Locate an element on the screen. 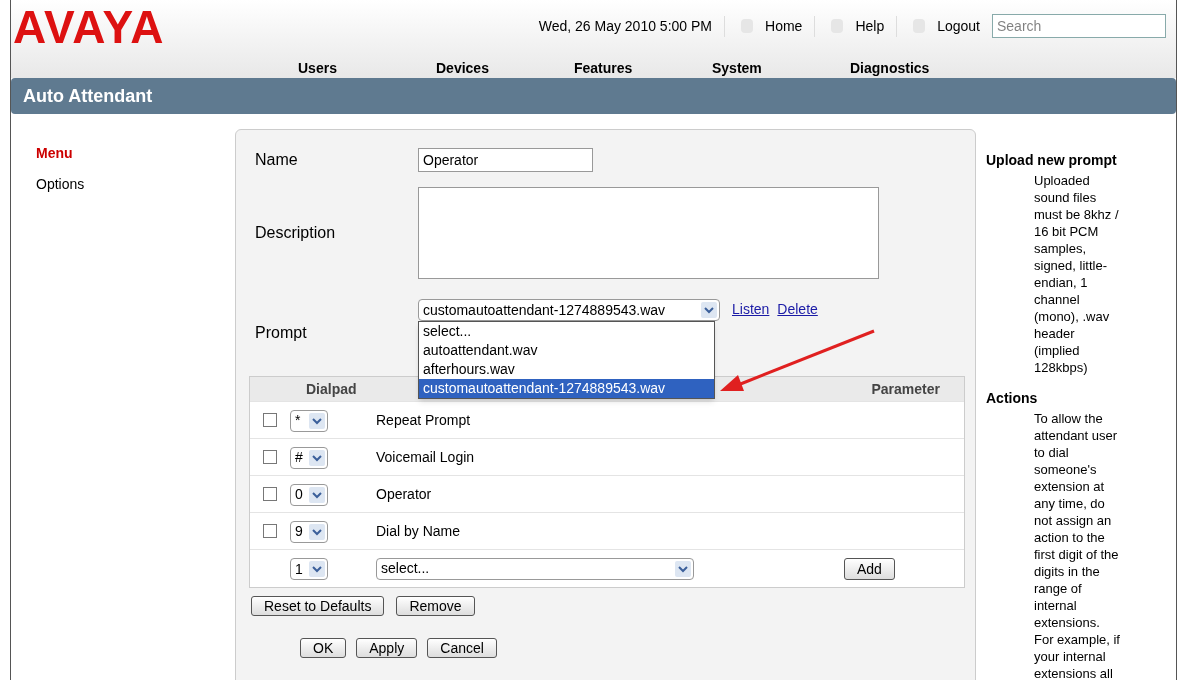  nav-item: Devices is located at coordinates (505, 68).